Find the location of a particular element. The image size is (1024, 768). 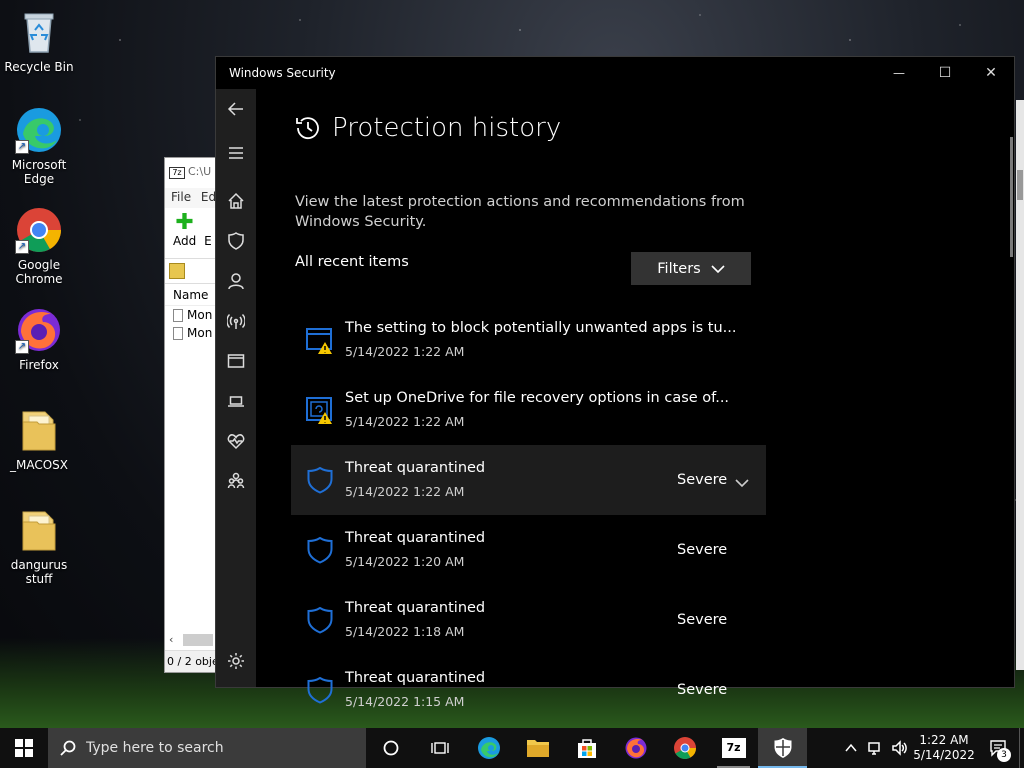

store-bag-icon is located at coordinates (586, 748).